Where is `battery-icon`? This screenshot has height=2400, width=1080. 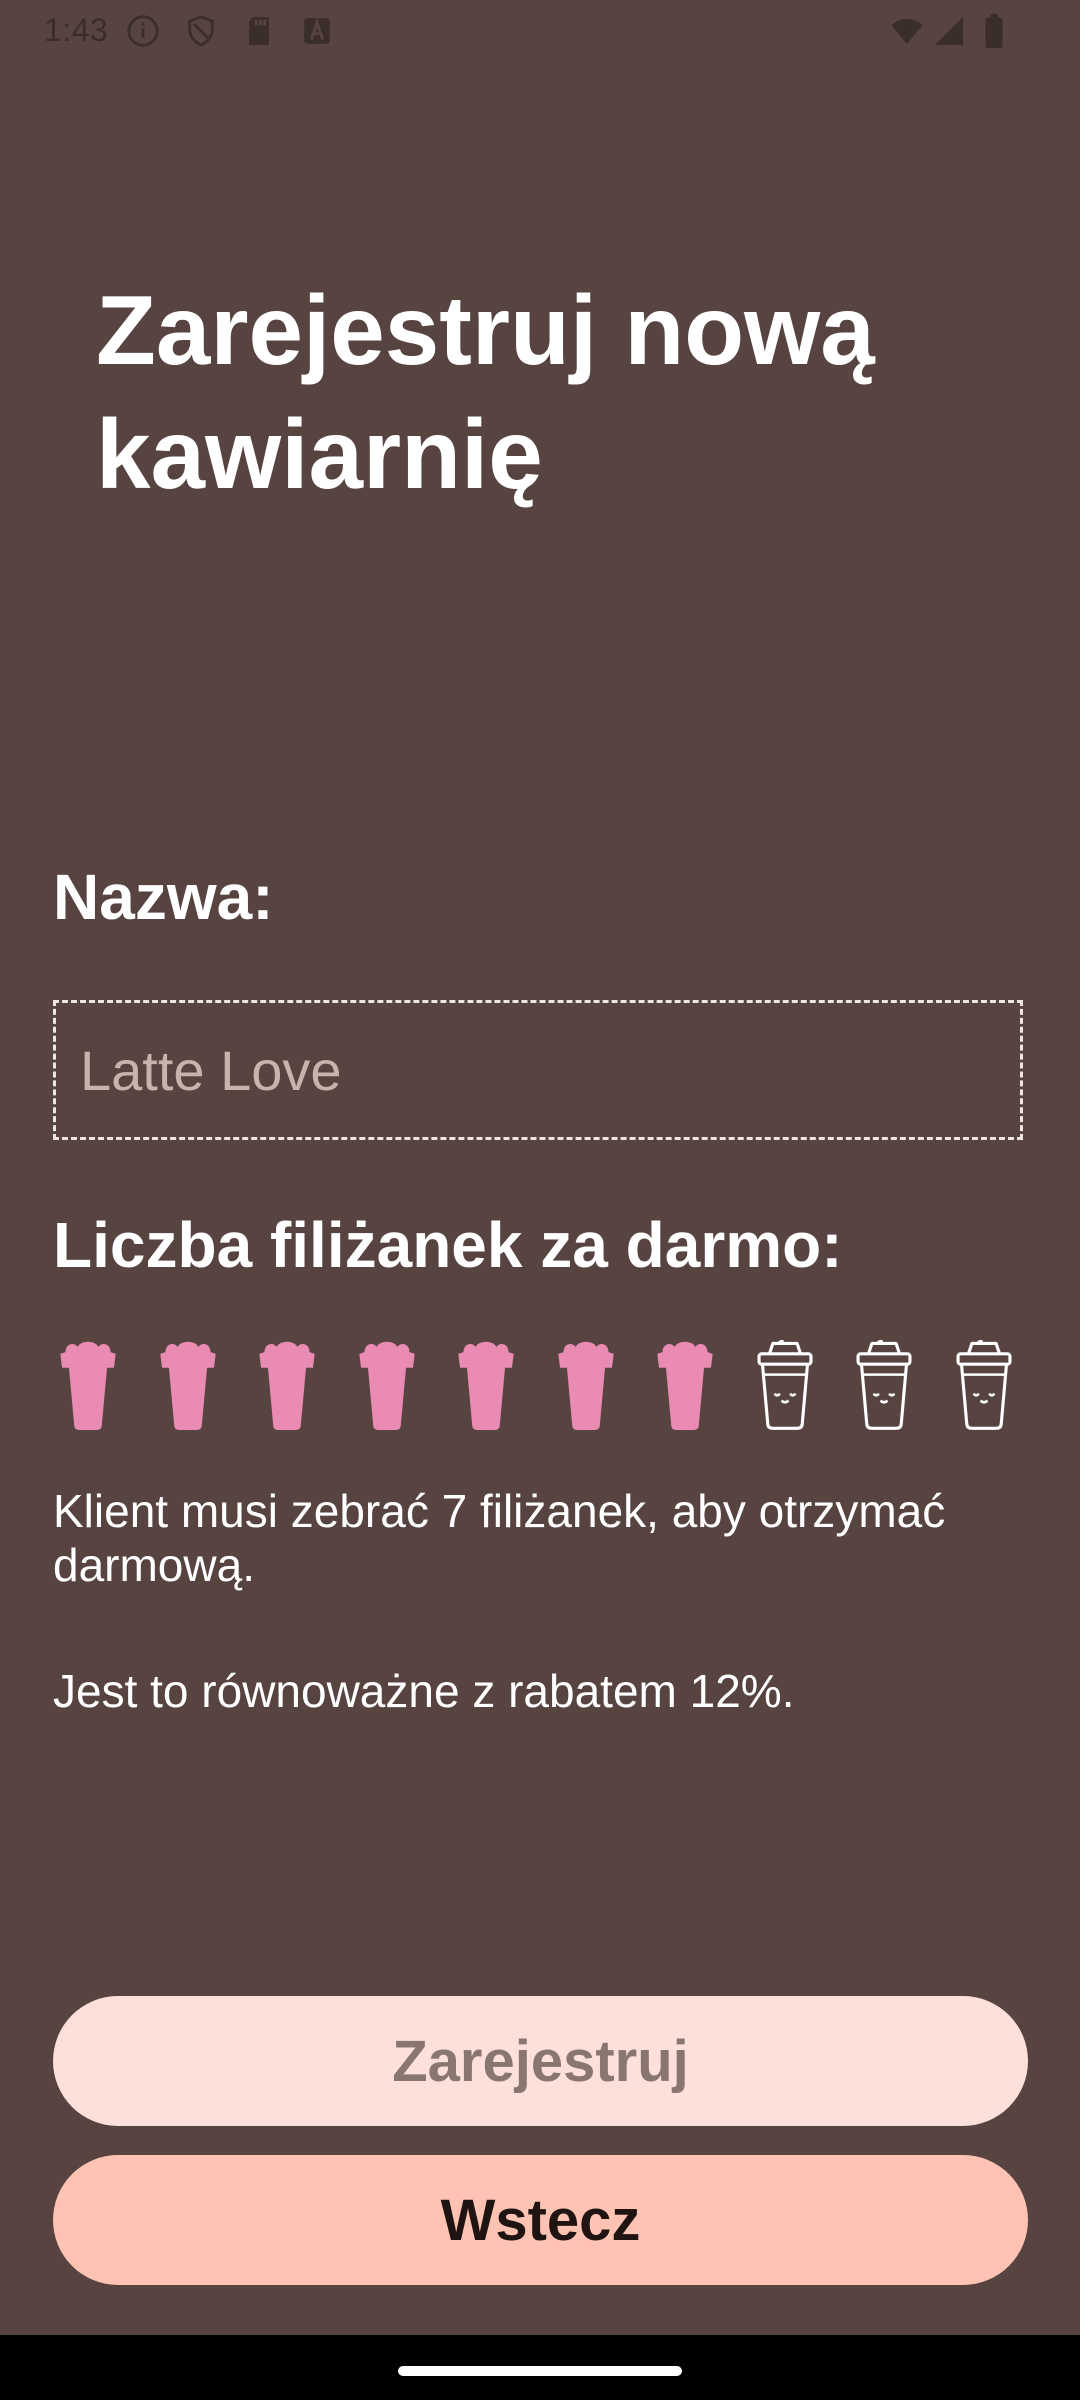
battery-icon is located at coordinates (994, 31).